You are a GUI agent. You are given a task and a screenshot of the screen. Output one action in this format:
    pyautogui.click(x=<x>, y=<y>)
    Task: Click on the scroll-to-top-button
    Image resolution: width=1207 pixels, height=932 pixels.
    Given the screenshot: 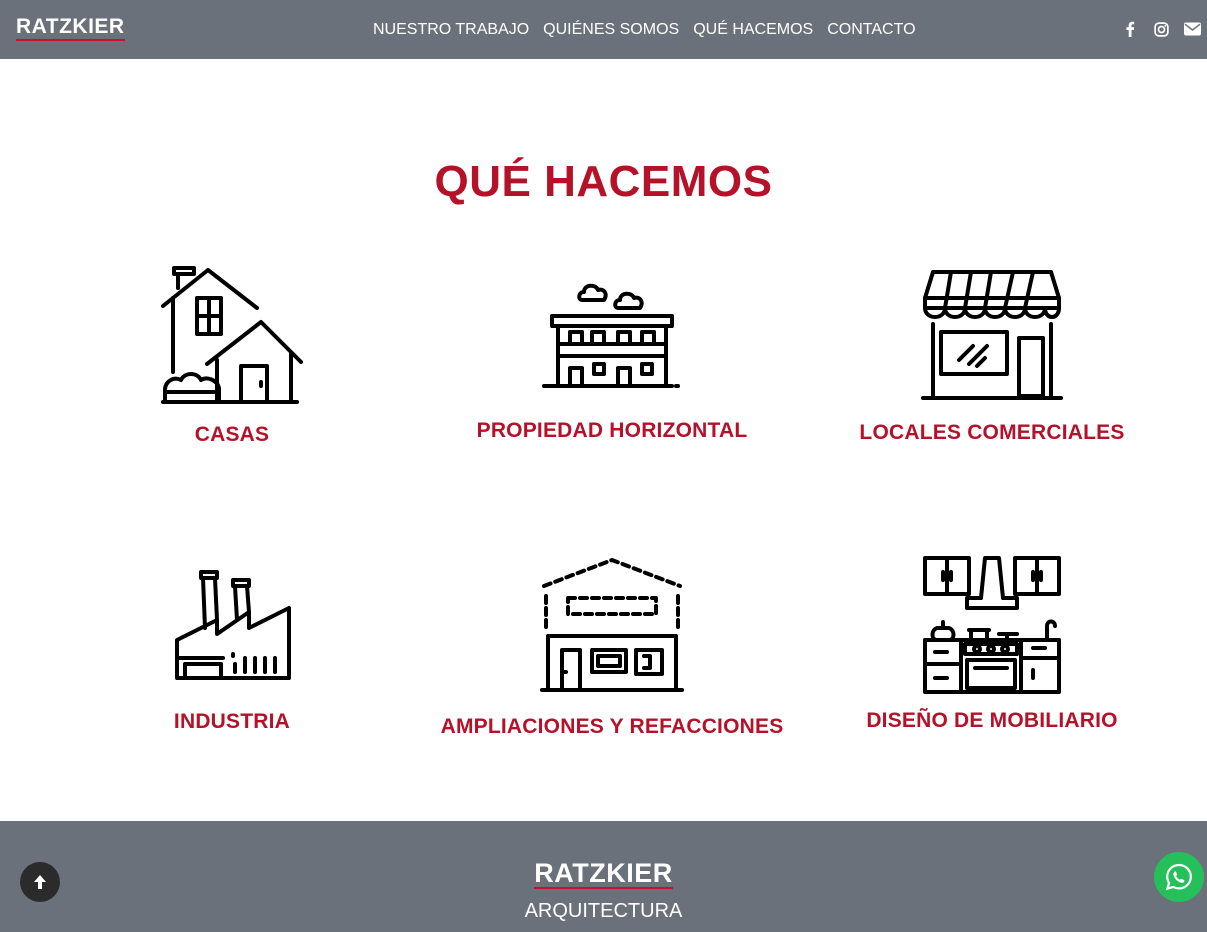 What is the action you would take?
    pyautogui.click(x=40, y=882)
    